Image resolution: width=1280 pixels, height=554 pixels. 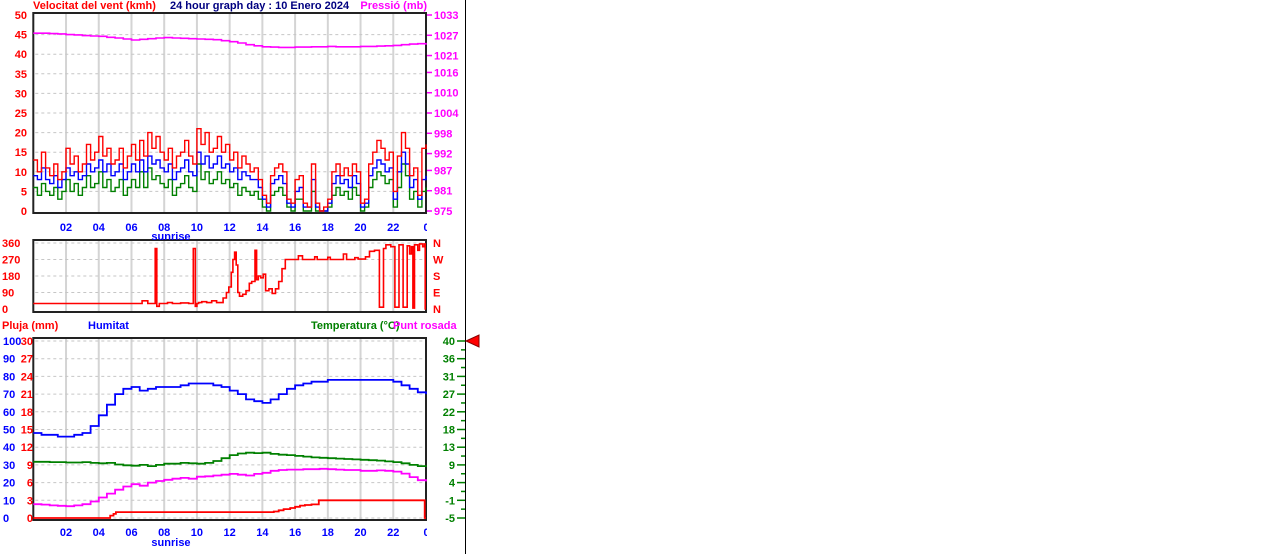 I want to click on rain-tick-label: 6, so click(x=30, y=484).